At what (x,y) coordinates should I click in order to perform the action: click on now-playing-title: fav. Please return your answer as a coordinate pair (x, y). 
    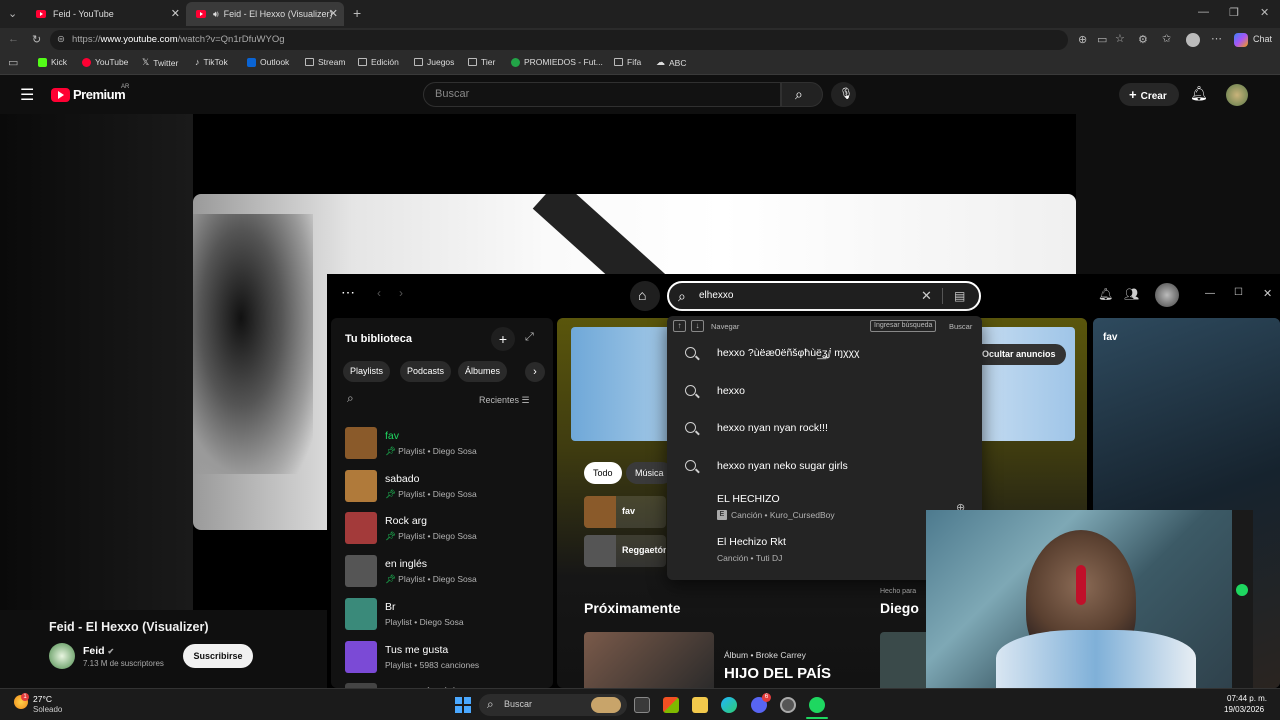
    Looking at the image, I should click on (1110, 337).